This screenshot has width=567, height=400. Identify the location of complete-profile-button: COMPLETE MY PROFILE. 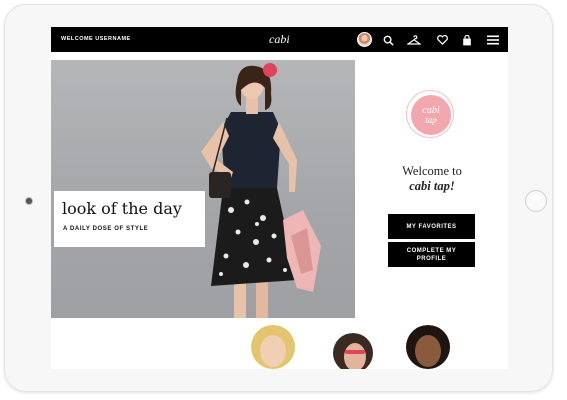
(431, 254).